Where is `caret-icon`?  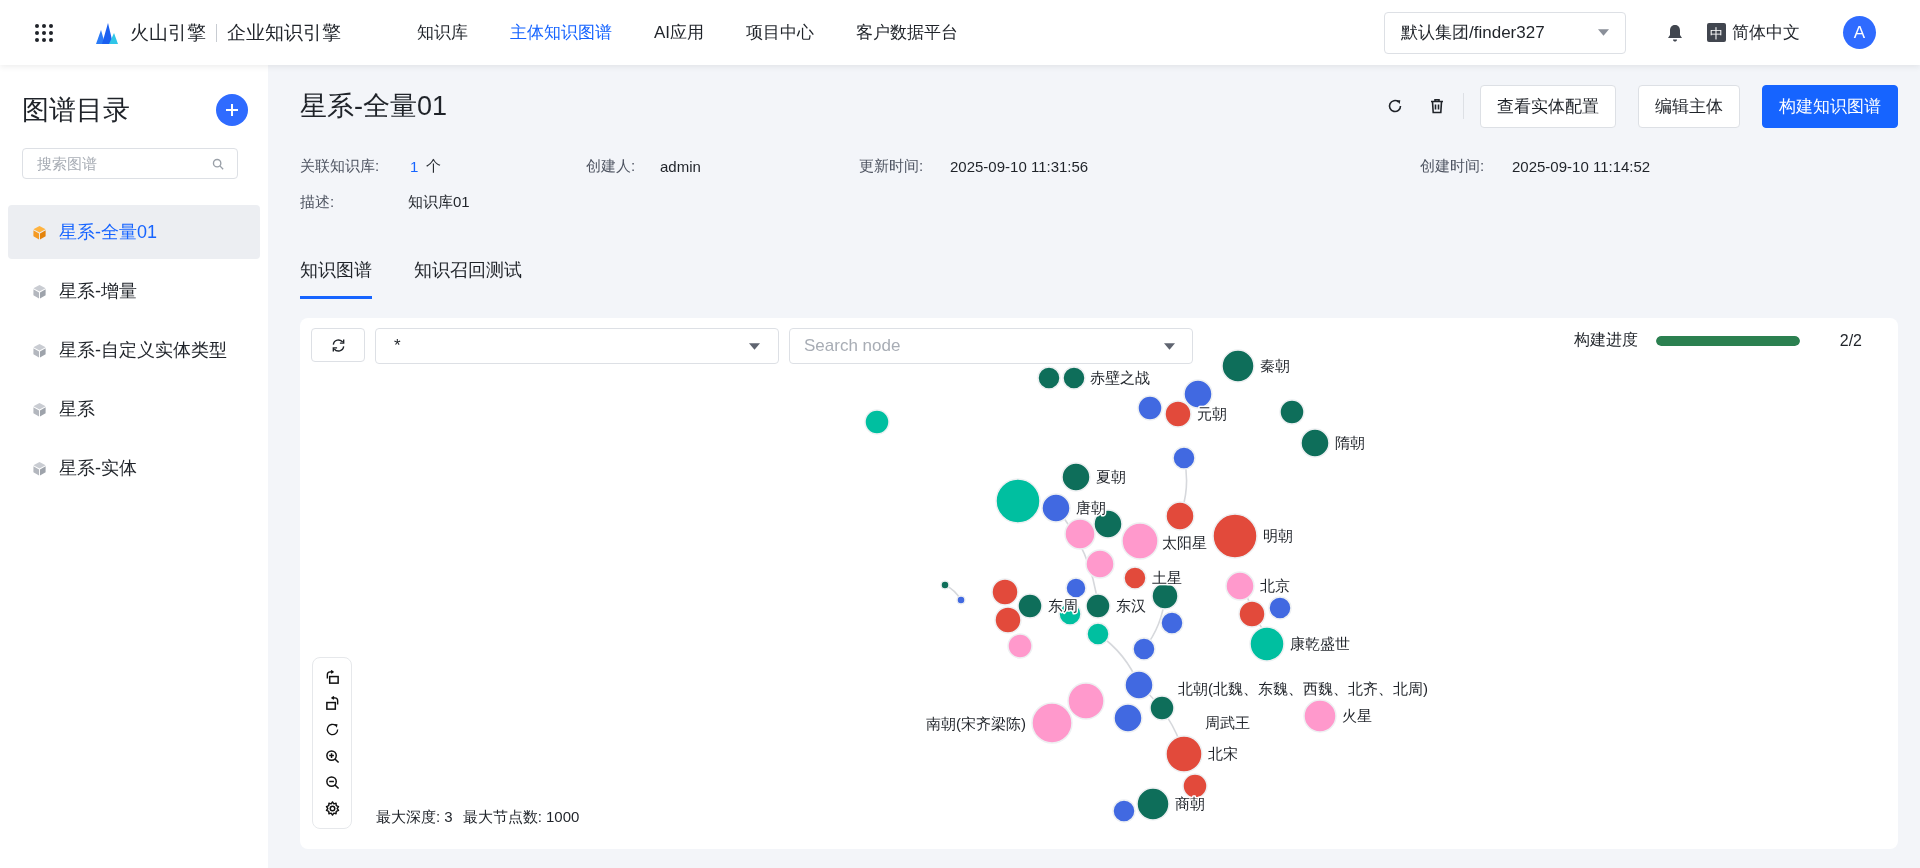
caret-icon is located at coordinates (1169, 346).